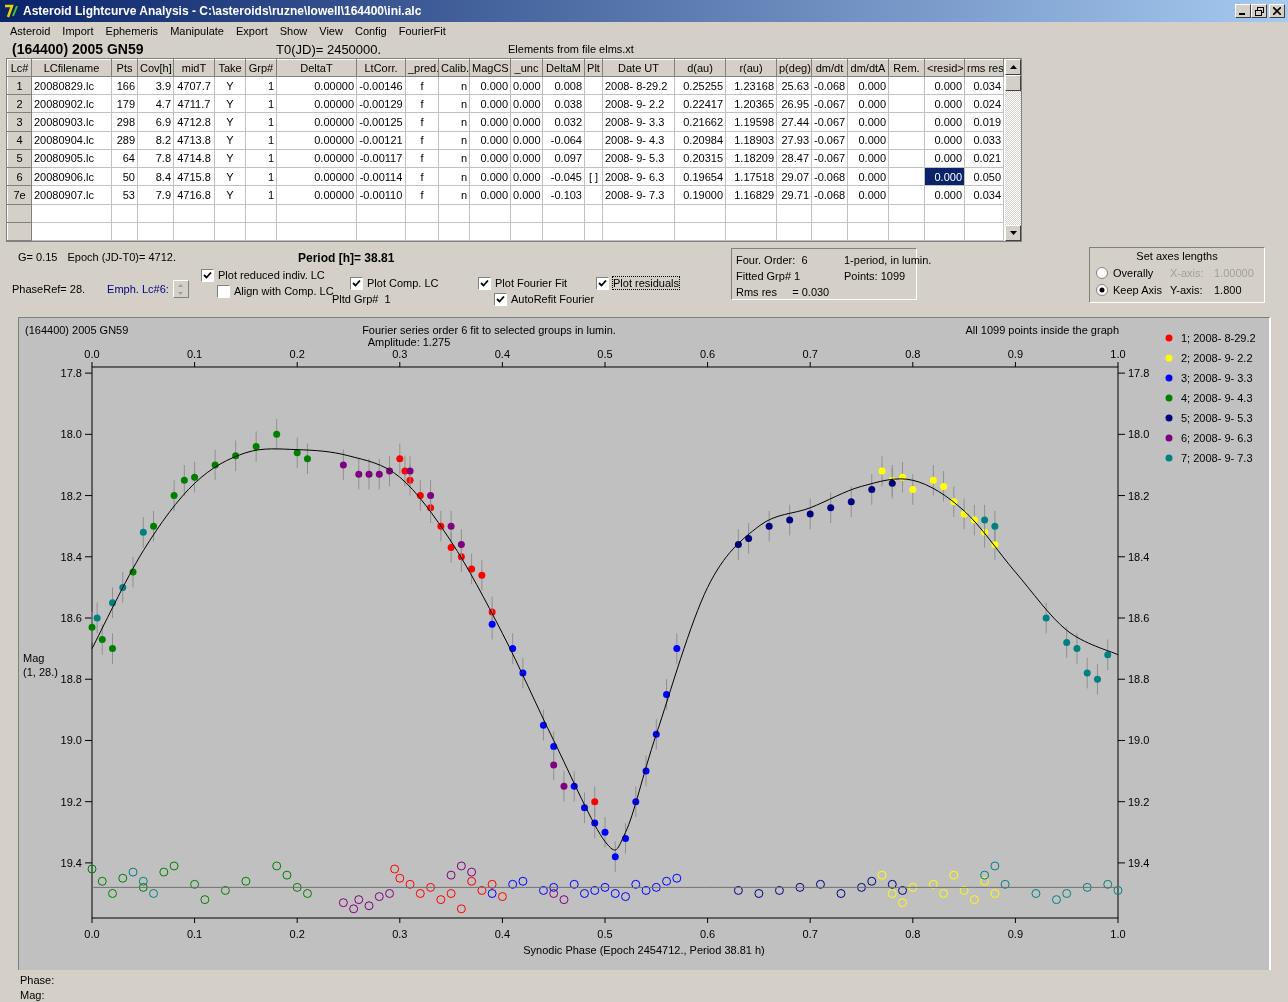 This screenshot has width=1288, height=1002. Describe the element at coordinates (571, 49) in the screenshot. I see `elements-label: Elements from file elms.xt` at that location.